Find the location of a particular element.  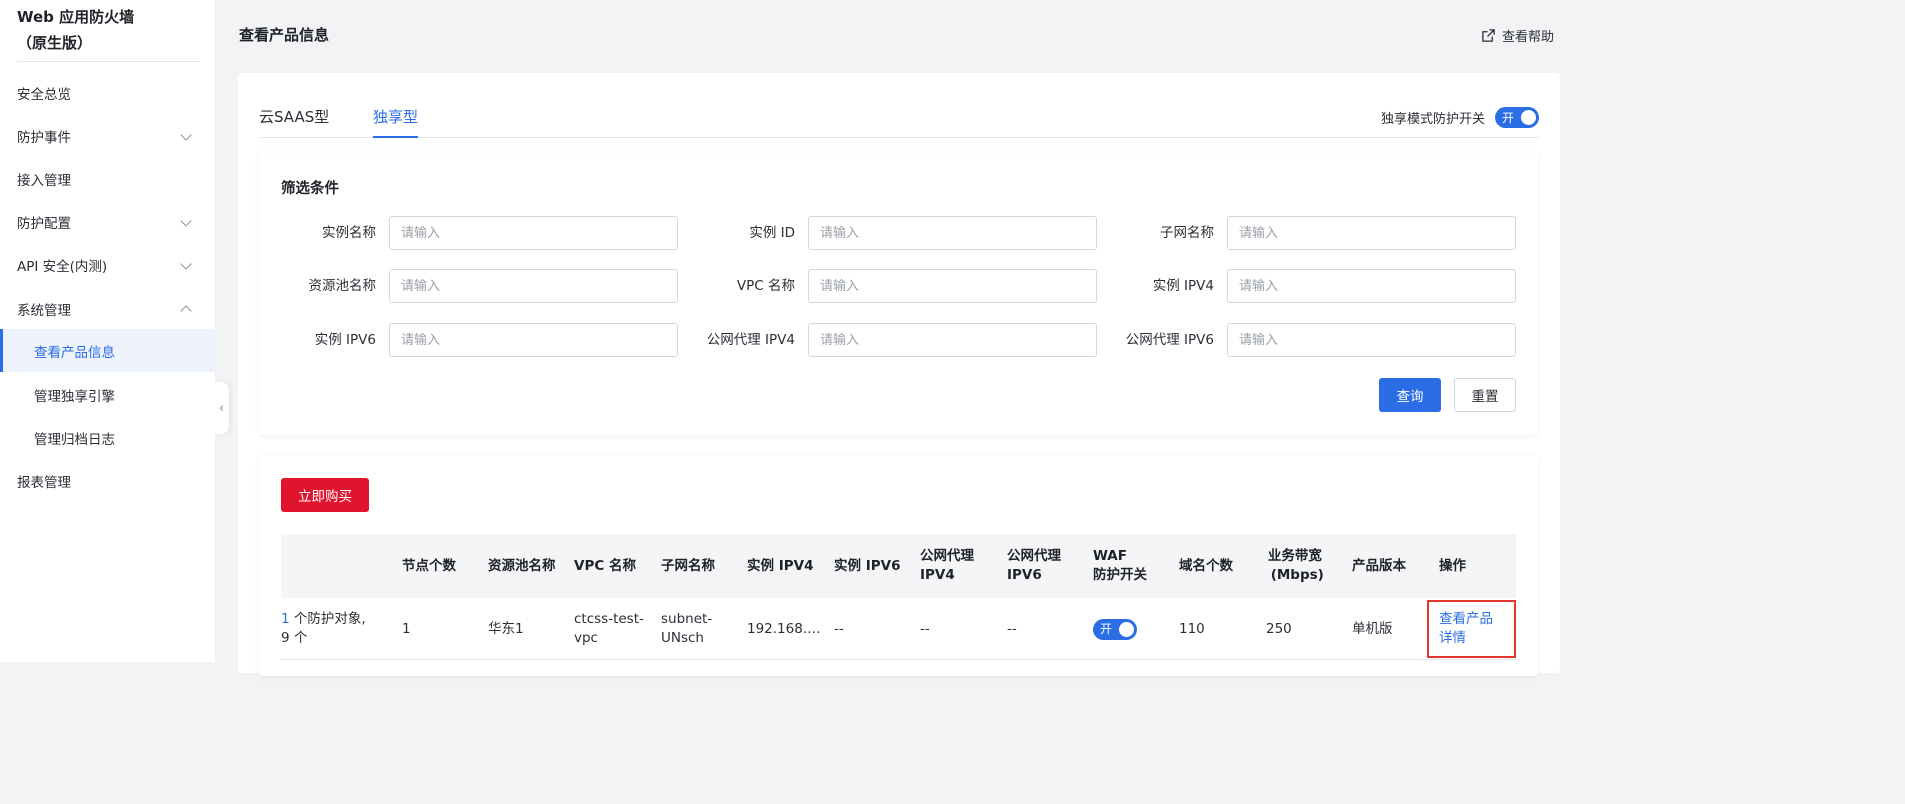

sidebar-item-label: 防护配置 is located at coordinates (44, 223).